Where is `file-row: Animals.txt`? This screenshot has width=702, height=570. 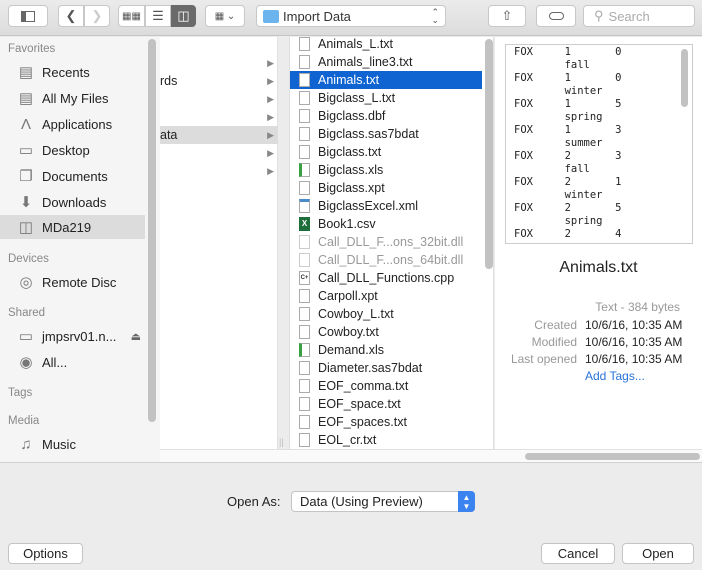
file-row: Animals.txt is located at coordinates (386, 80).